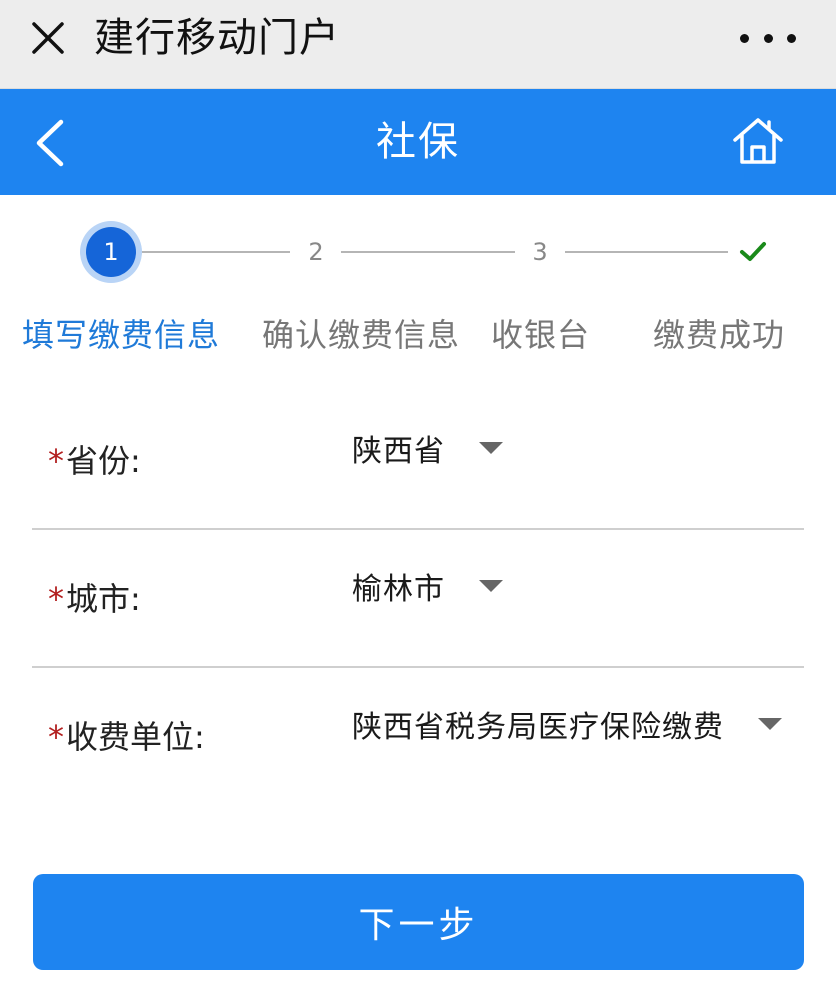  I want to click on step-4-circle, so click(753, 252).